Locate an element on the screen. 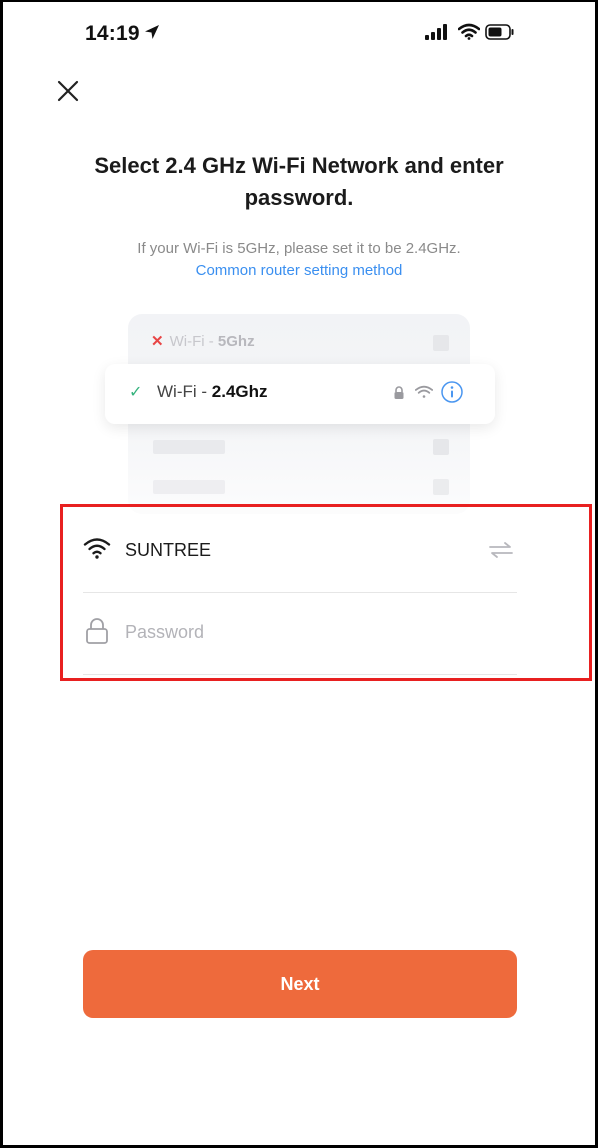 Image resolution: width=598 pixels, height=1148 pixels. status-bar: 14:19 is located at coordinates (299, 33).